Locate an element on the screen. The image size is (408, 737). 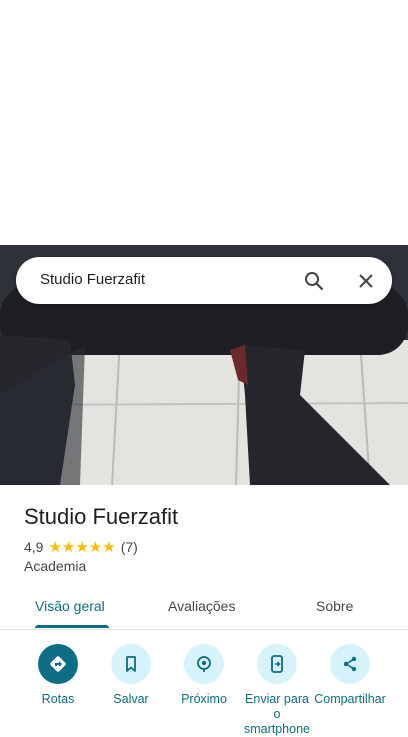
share-icon is located at coordinates (350, 664).